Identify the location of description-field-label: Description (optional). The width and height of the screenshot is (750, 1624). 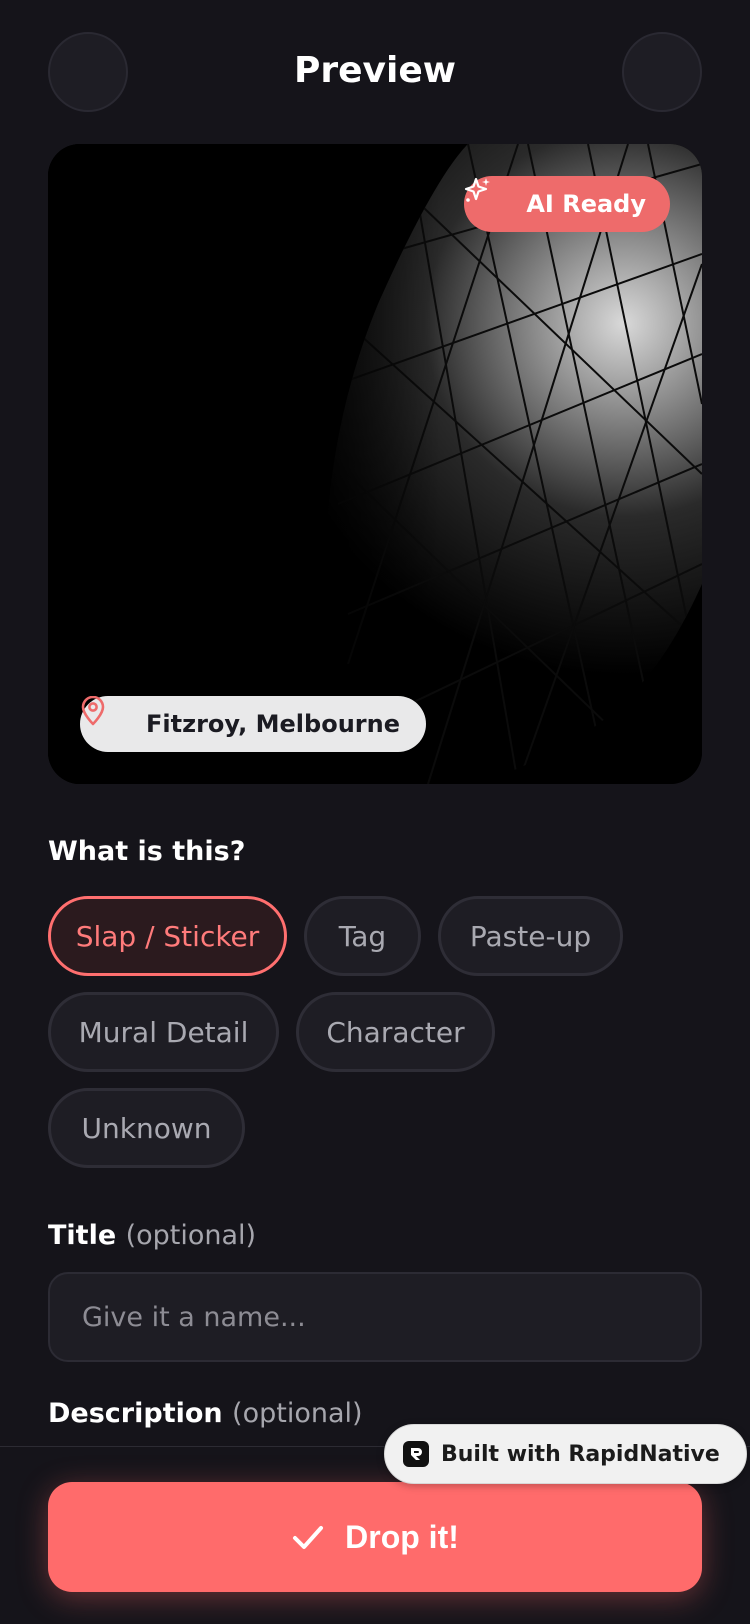
(205, 1413).